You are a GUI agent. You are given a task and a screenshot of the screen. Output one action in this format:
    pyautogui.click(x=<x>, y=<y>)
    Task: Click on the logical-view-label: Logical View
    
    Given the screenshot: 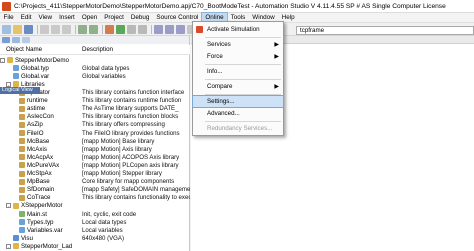 What is the action you would take?
    pyautogui.click(x=20, y=90)
    